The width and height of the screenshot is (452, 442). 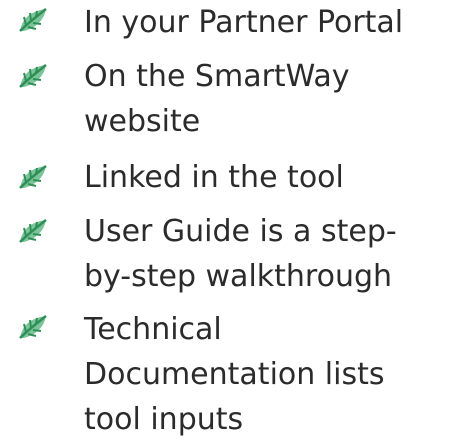 I want to click on text-line: Documentation lists, so click(x=234, y=374).